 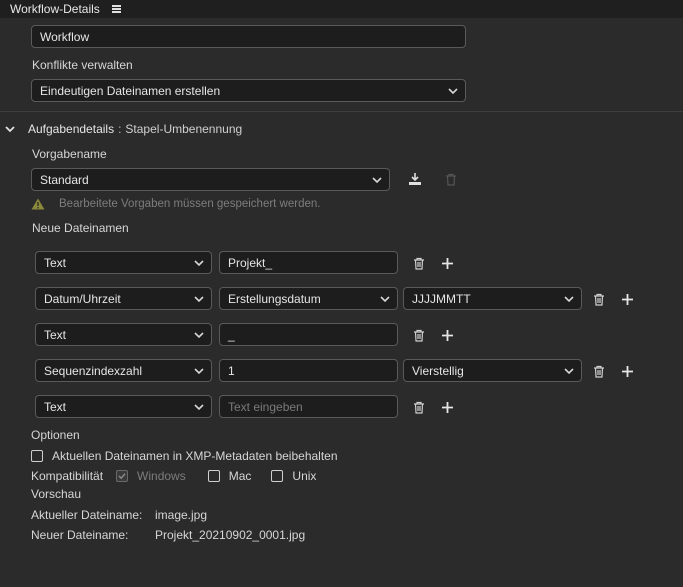 What do you see at coordinates (210, 179) in the screenshot?
I see `preset-select: Standard` at bounding box center [210, 179].